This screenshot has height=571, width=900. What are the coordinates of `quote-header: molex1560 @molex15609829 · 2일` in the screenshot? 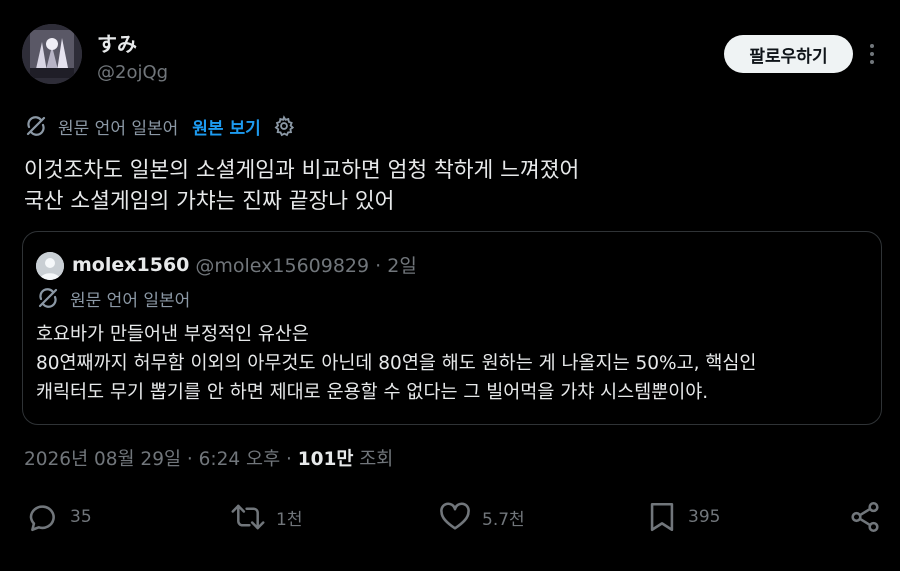 It's located at (244, 264).